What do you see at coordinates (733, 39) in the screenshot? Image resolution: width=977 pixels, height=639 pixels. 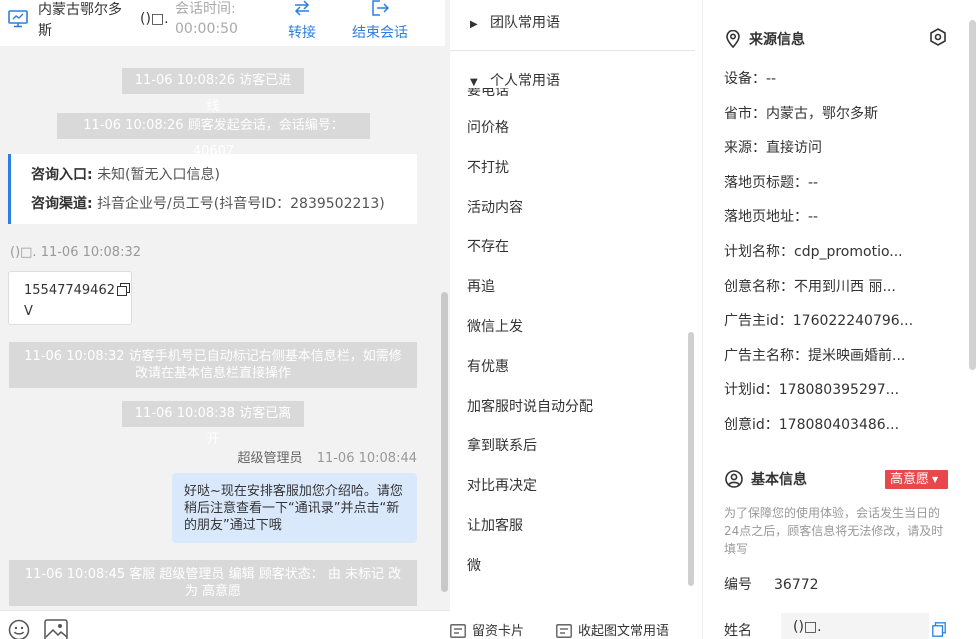 I see `location-pin-icon` at bounding box center [733, 39].